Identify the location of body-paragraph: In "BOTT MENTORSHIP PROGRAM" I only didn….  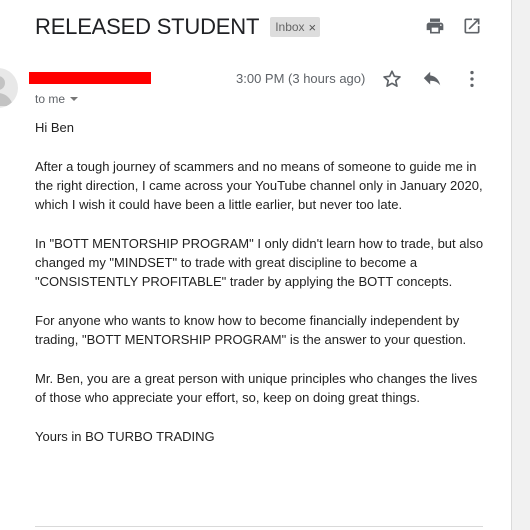
(259, 262).